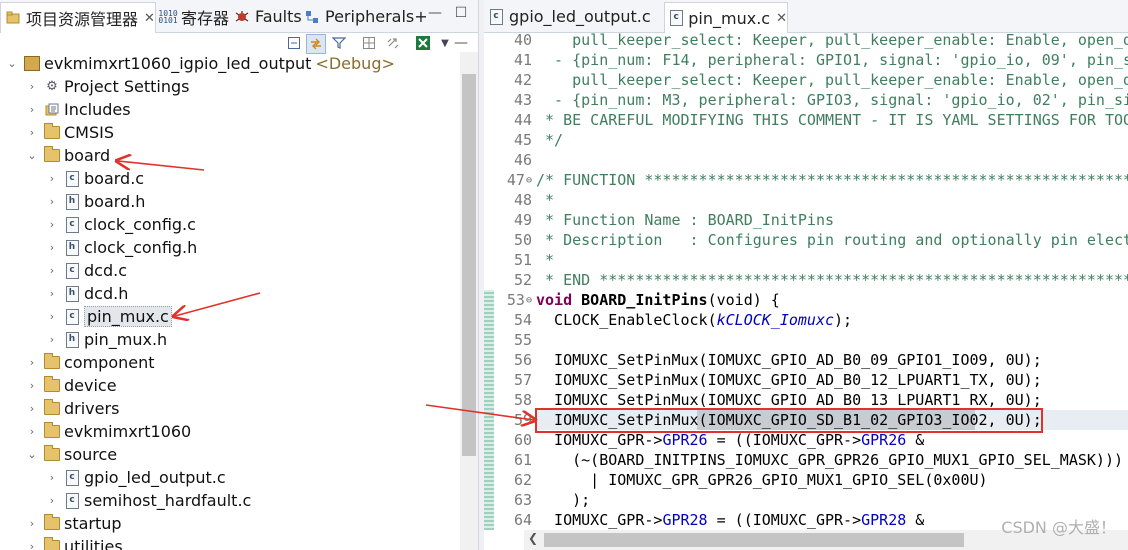 The height and width of the screenshot is (550, 1128). What do you see at coordinates (83, 339) in the screenshot?
I see `tree-item: › h pin_mux.h` at bounding box center [83, 339].